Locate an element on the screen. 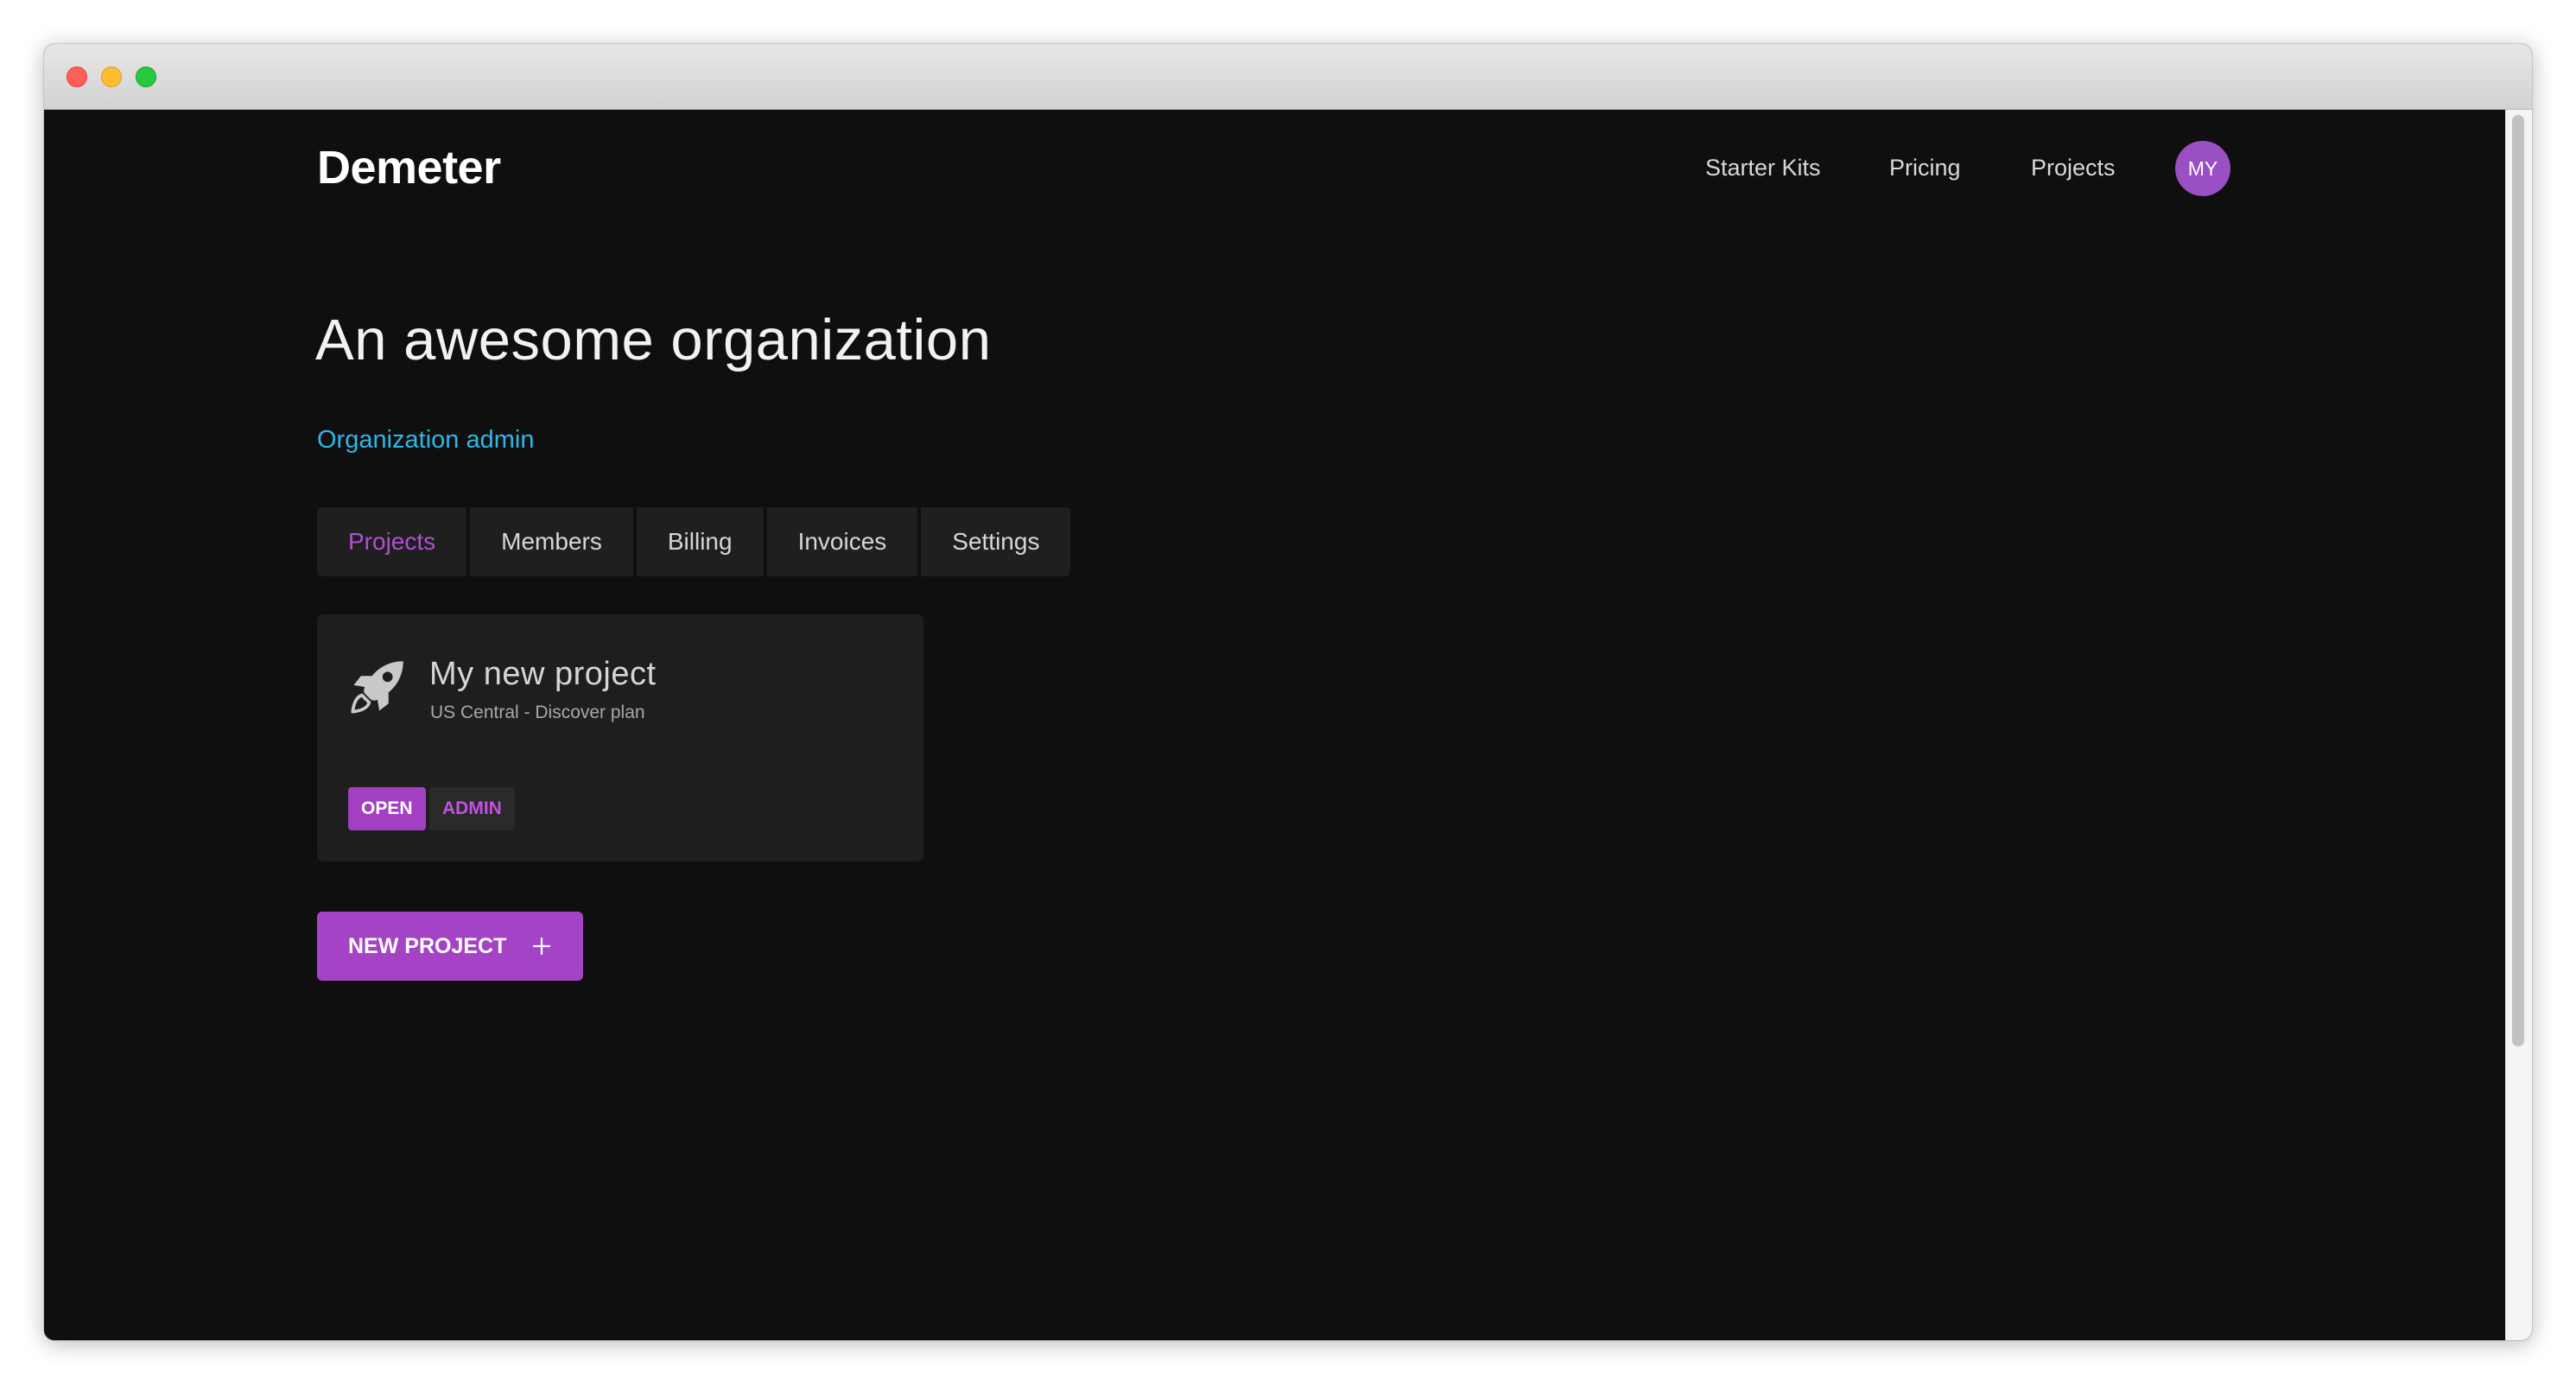 The height and width of the screenshot is (1386, 2576). page-title: An awesome organization is located at coordinates (653, 340).